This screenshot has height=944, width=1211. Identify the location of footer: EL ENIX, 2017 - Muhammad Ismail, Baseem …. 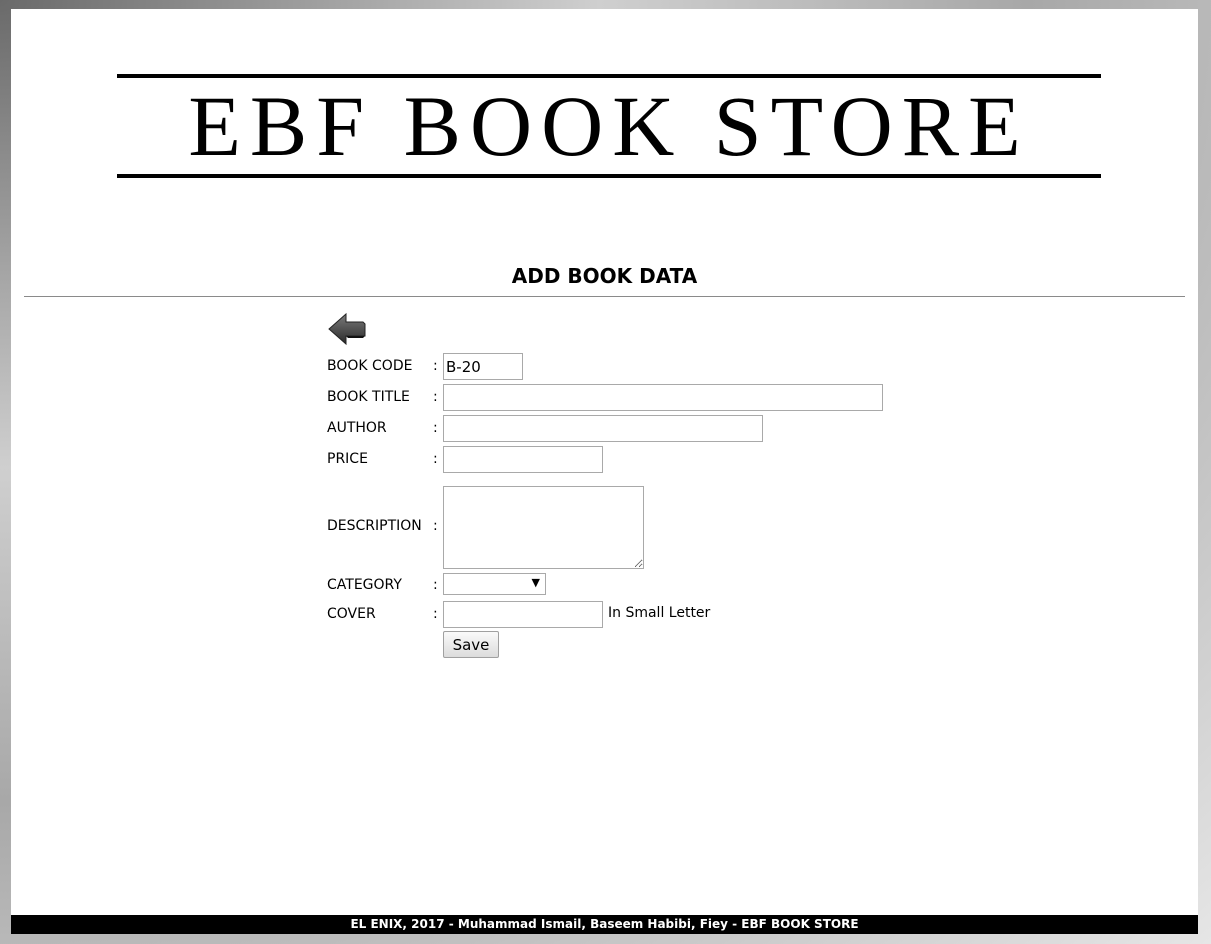
(604, 924).